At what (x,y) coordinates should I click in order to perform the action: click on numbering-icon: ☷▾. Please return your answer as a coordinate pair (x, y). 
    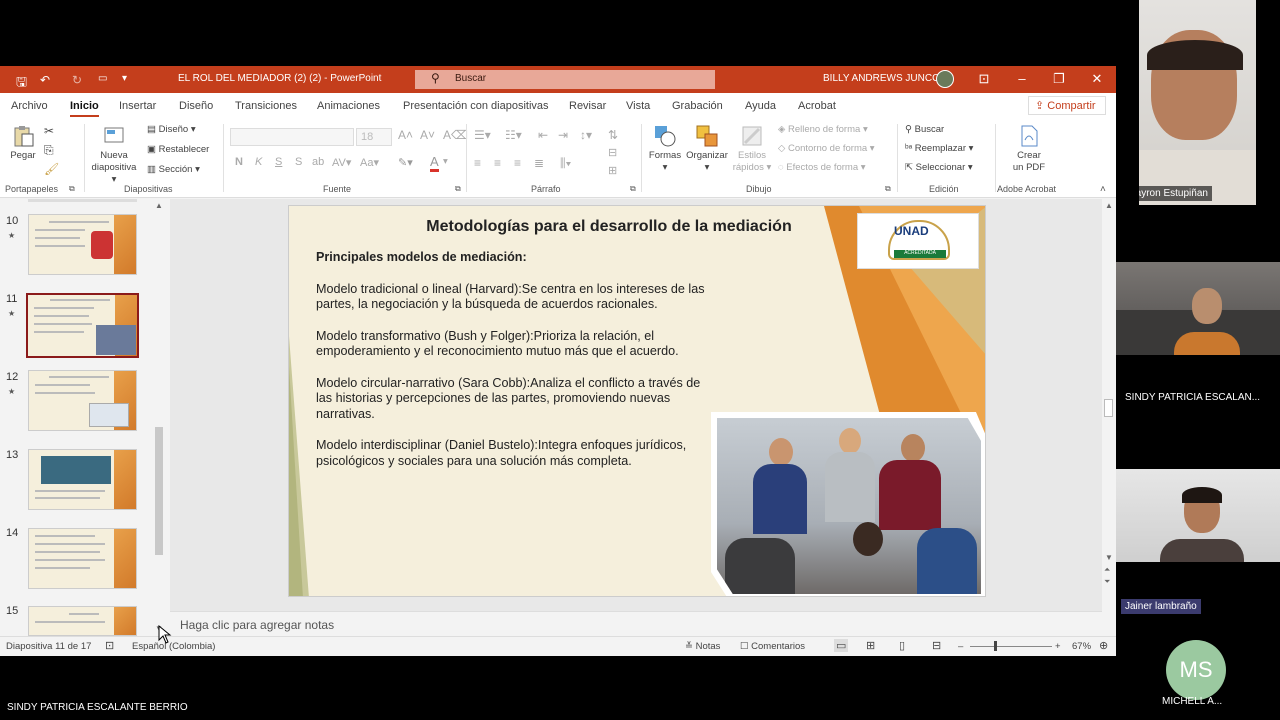
    Looking at the image, I should click on (513, 135).